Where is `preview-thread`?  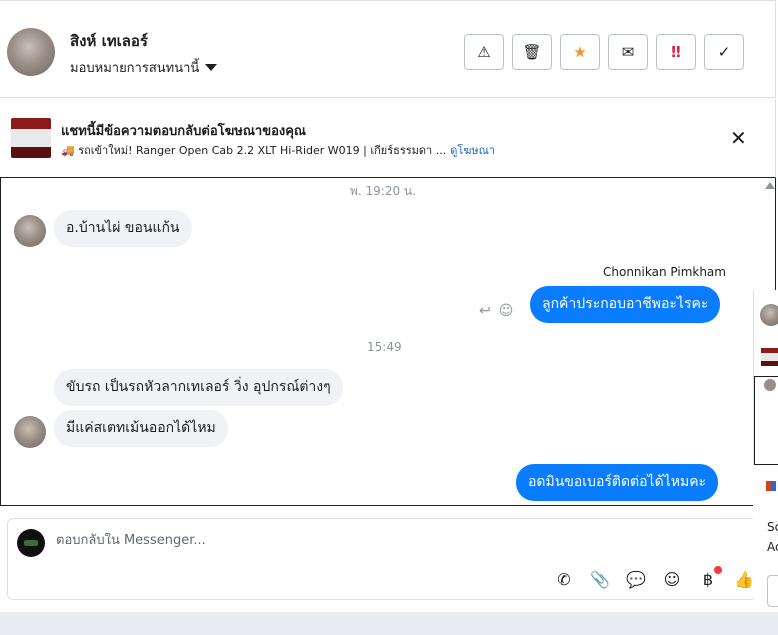 preview-thread is located at coordinates (766, 420).